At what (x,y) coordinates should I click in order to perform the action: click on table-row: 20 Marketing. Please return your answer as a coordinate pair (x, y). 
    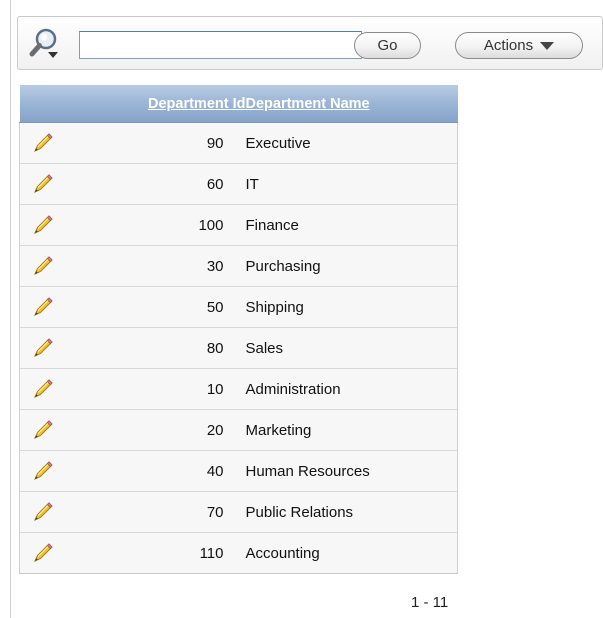
    Looking at the image, I should click on (238, 430).